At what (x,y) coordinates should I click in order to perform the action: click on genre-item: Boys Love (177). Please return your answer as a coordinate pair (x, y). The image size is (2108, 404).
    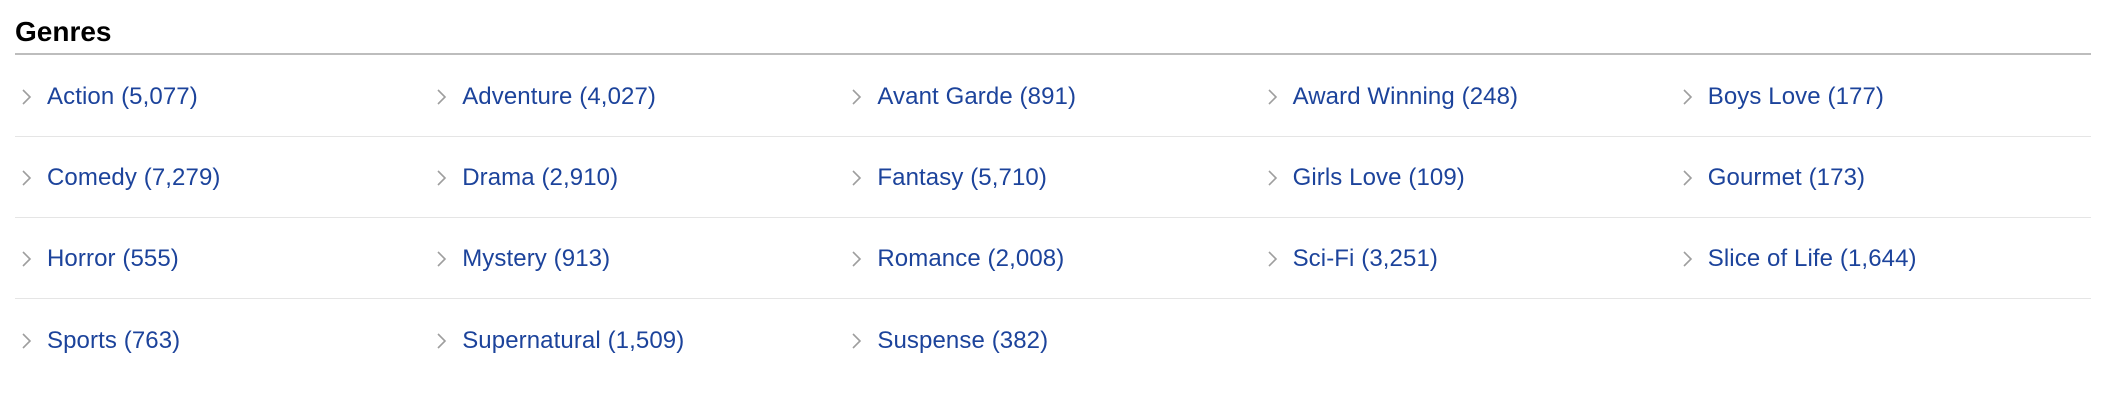
    Looking at the image, I should click on (1883, 96).